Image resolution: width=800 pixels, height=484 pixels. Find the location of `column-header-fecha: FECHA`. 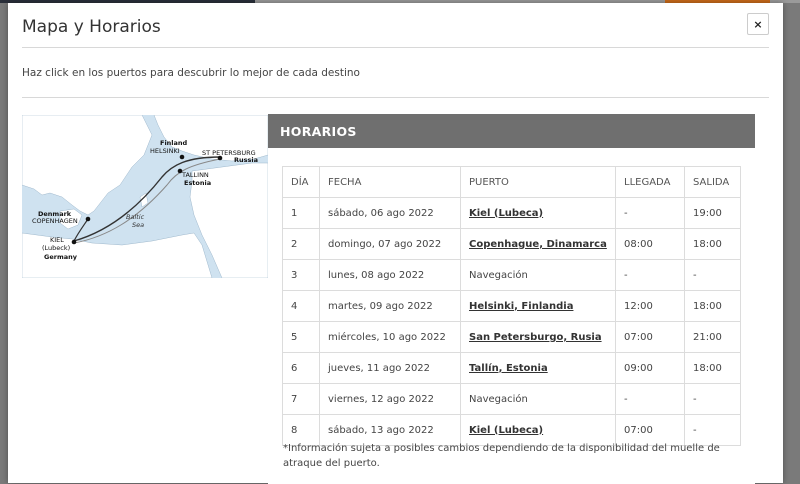

column-header-fecha: FECHA is located at coordinates (390, 182).